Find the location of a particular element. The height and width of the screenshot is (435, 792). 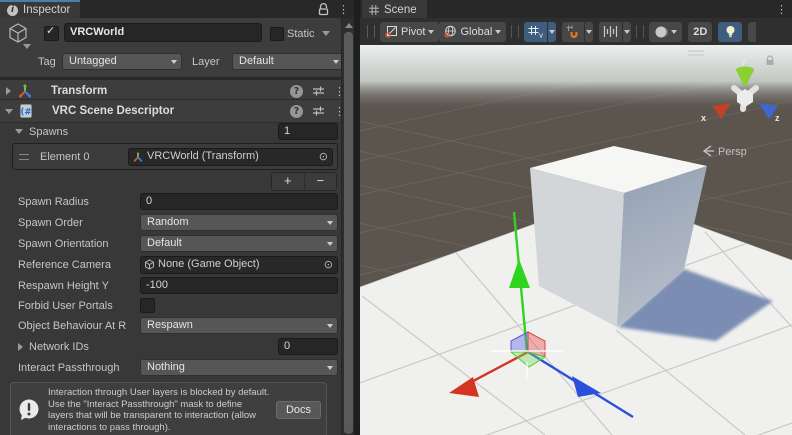

shaded-sphere-icon is located at coordinates (662, 31).